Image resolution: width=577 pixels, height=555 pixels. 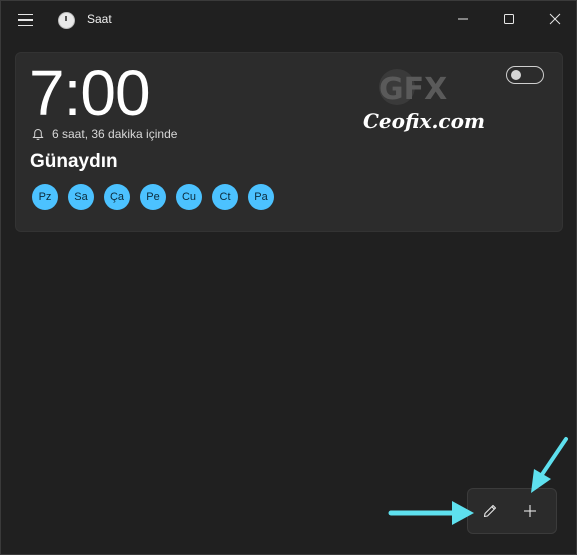 I want to click on arrow-to-add, so click(x=549, y=465).